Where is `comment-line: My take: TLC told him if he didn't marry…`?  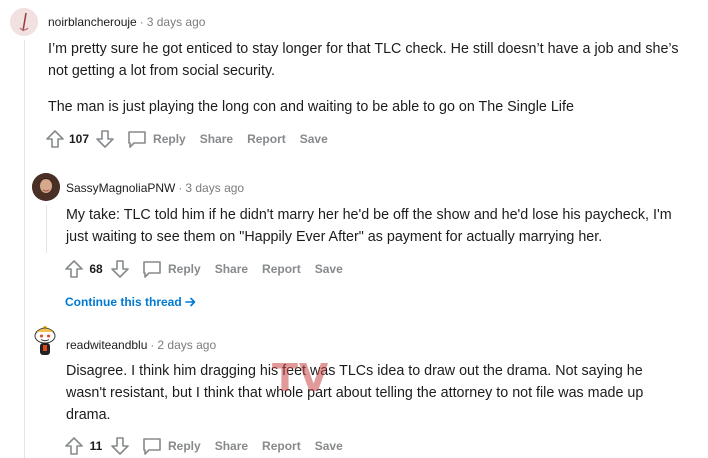
comment-line: My take: TLC told him if he didn't marry… is located at coordinates (369, 215).